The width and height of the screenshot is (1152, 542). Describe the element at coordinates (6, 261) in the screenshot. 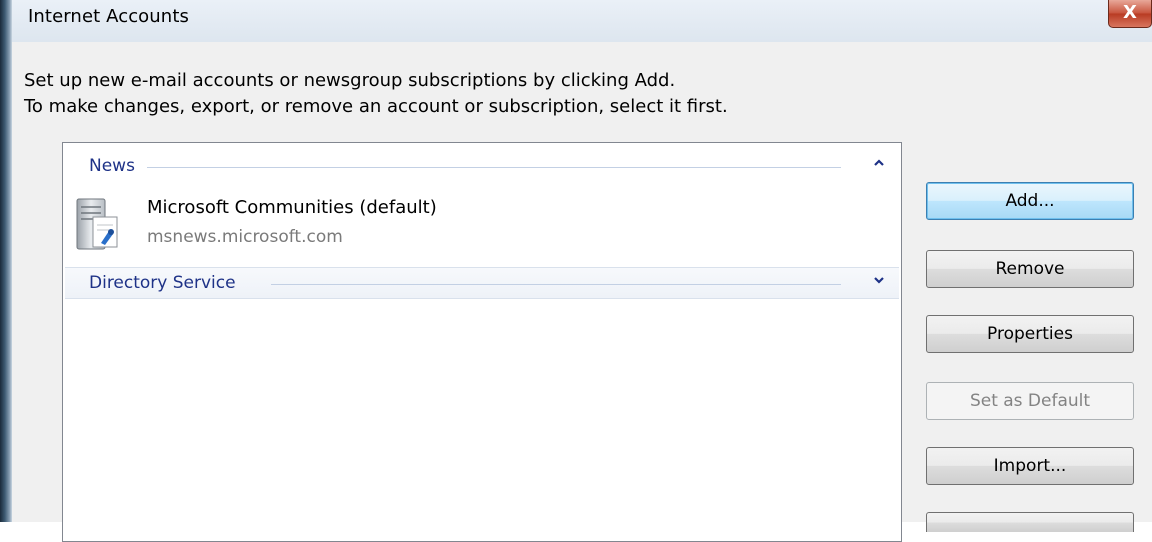

I see `desktop-edge` at that location.